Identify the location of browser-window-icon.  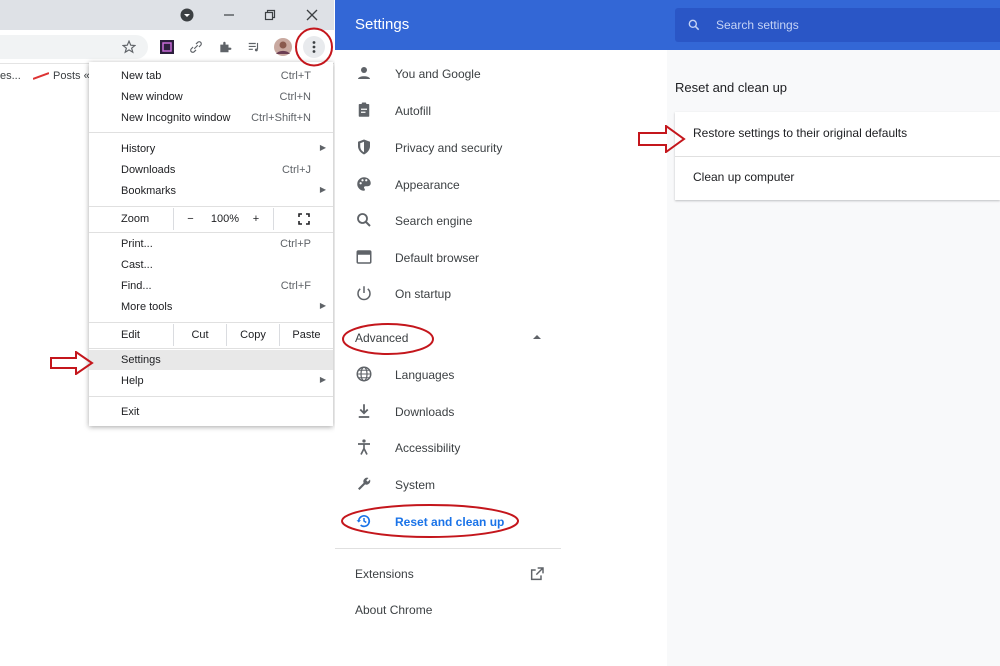
(364, 257).